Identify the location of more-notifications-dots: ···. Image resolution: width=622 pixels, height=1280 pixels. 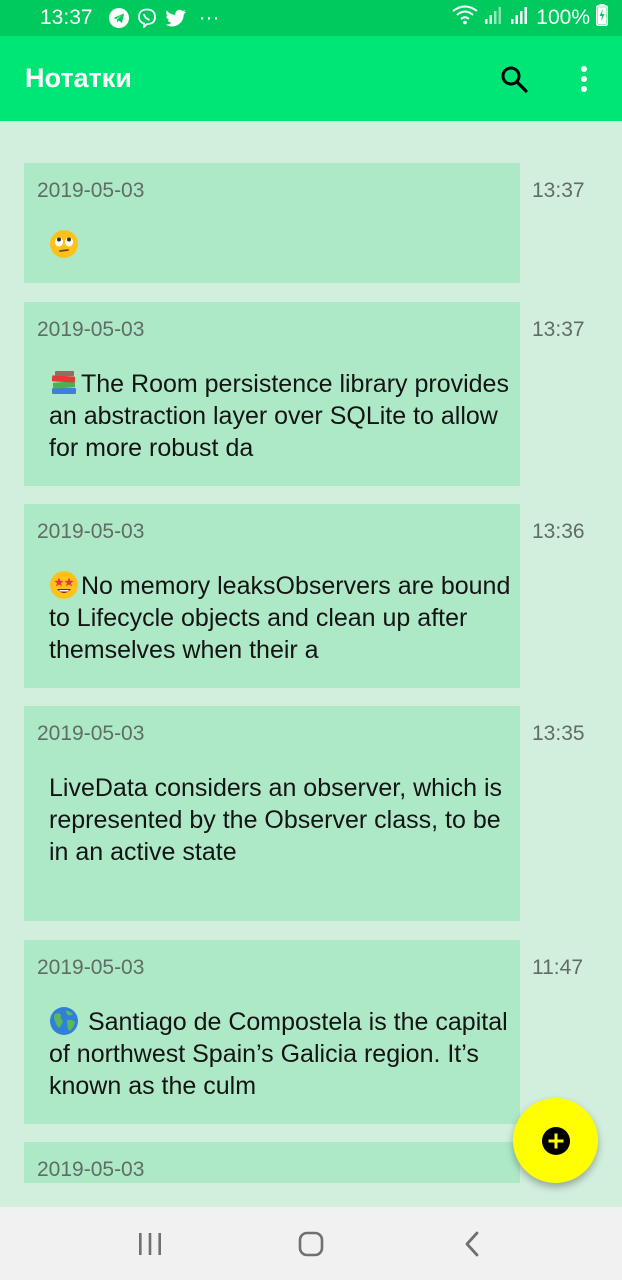
(209, 17).